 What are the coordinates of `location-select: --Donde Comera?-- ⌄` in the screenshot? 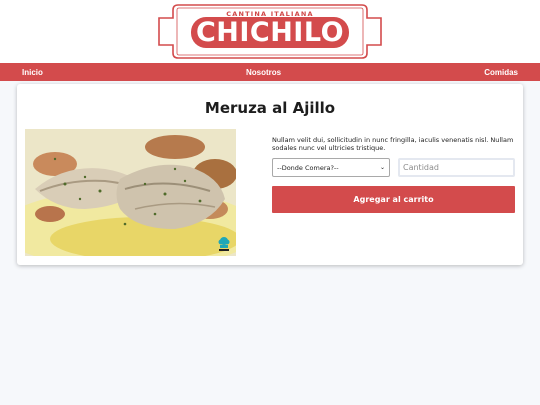 It's located at (331, 167).